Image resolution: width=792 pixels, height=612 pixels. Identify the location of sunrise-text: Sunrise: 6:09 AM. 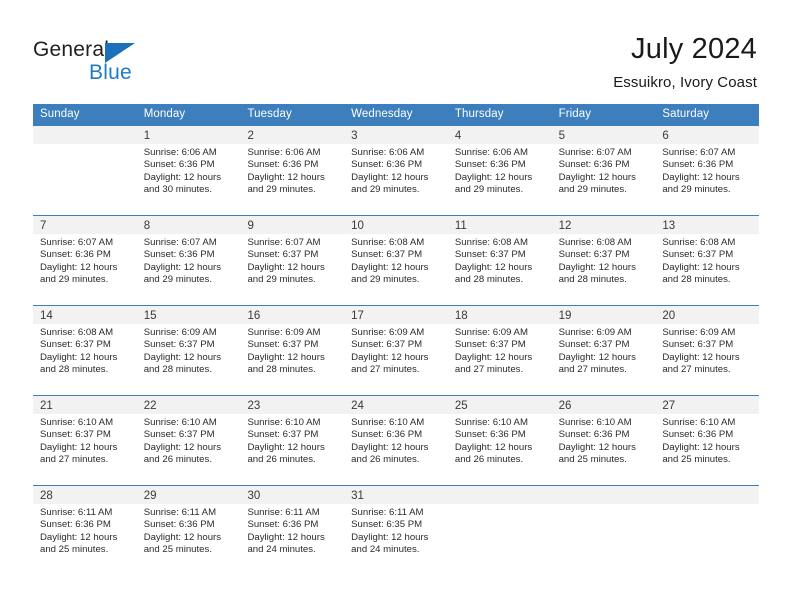
(595, 332).